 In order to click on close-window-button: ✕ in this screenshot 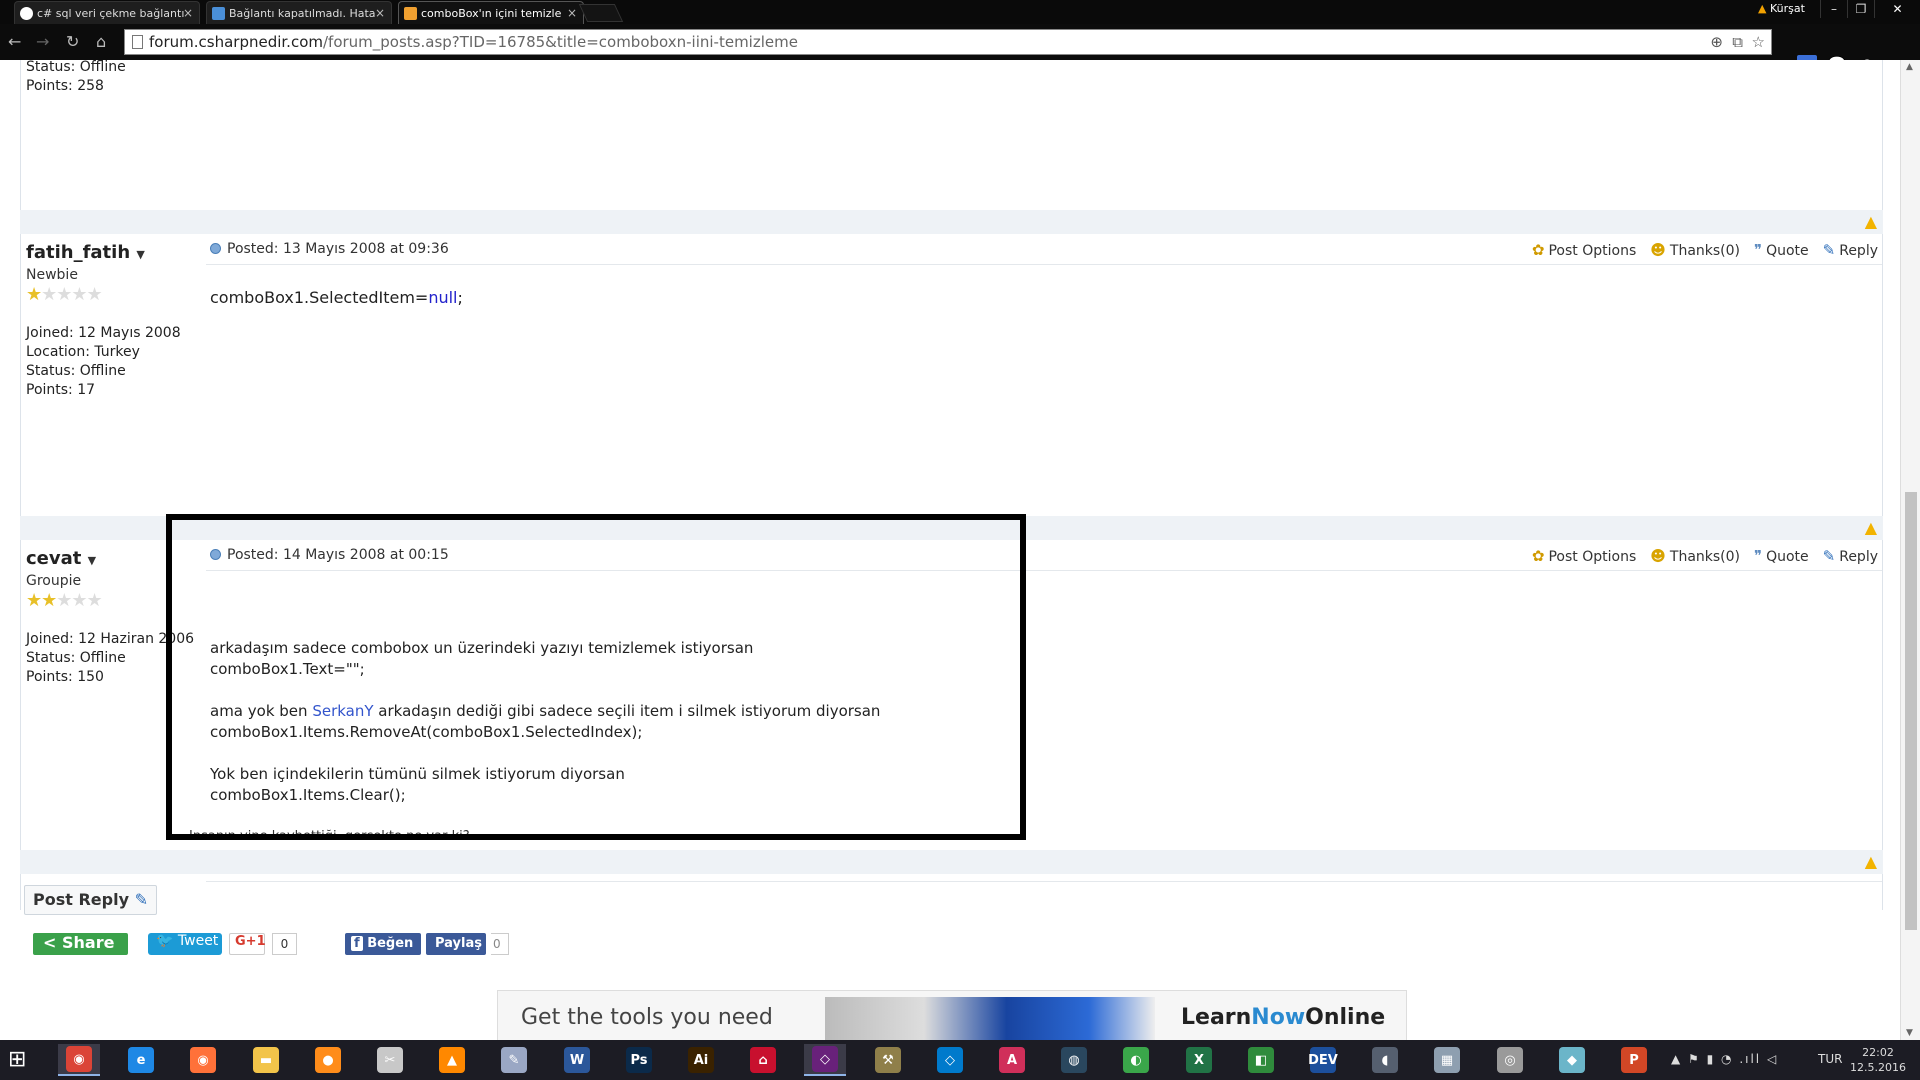, I will do `click(1897, 9)`.